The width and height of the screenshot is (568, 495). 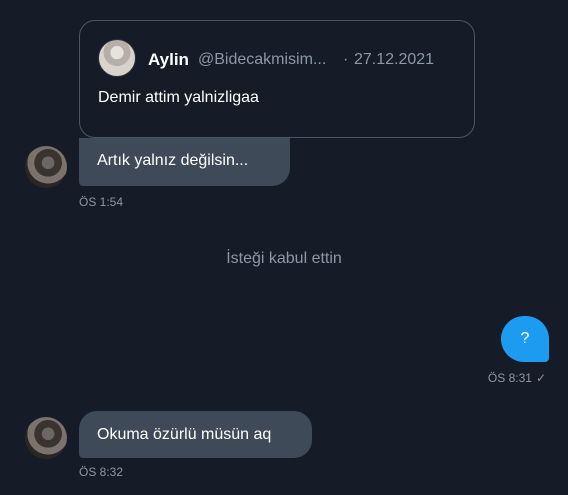 I want to click on message-bubble-outgoing: ?, so click(x=525, y=339).